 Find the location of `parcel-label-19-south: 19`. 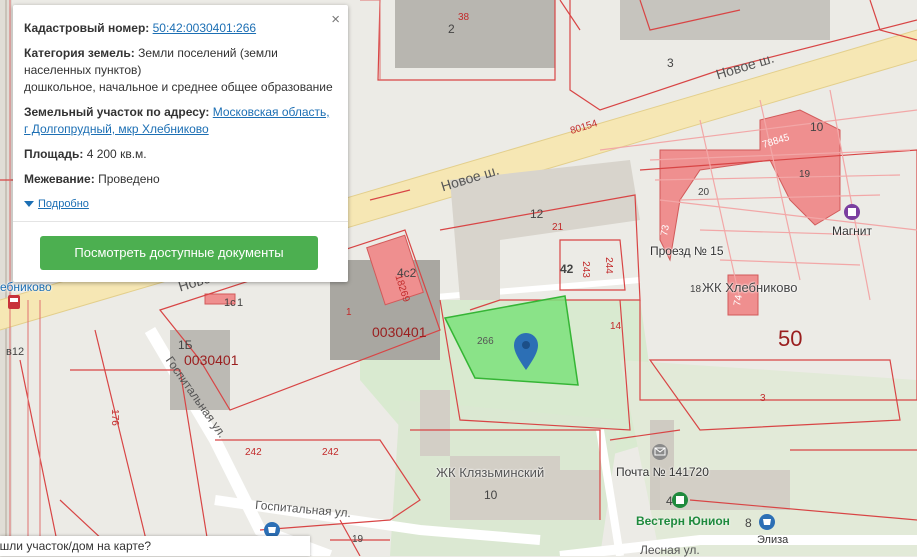

parcel-label-19-south: 19 is located at coordinates (358, 539).